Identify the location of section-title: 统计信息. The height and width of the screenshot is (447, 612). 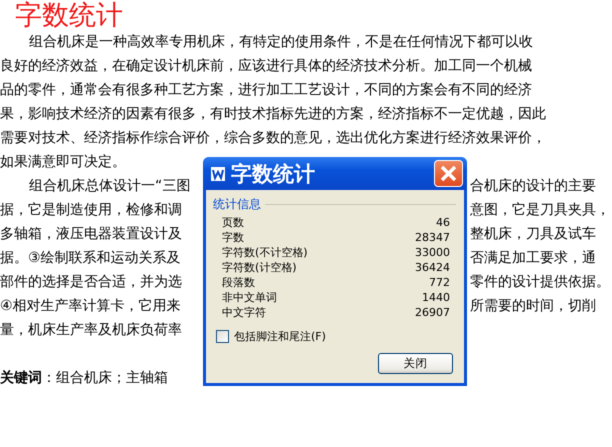
(237, 204).